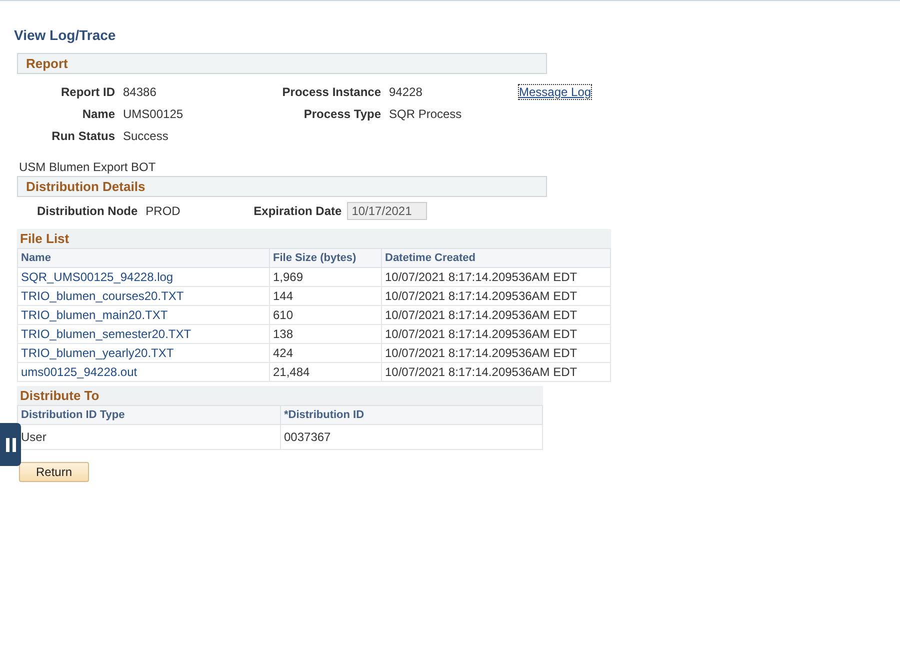 The width and height of the screenshot is (900, 648). What do you see at coordinates (326, 315) in the screenshot?
I see `table-cell: 610` at bounding box center [326, 315].